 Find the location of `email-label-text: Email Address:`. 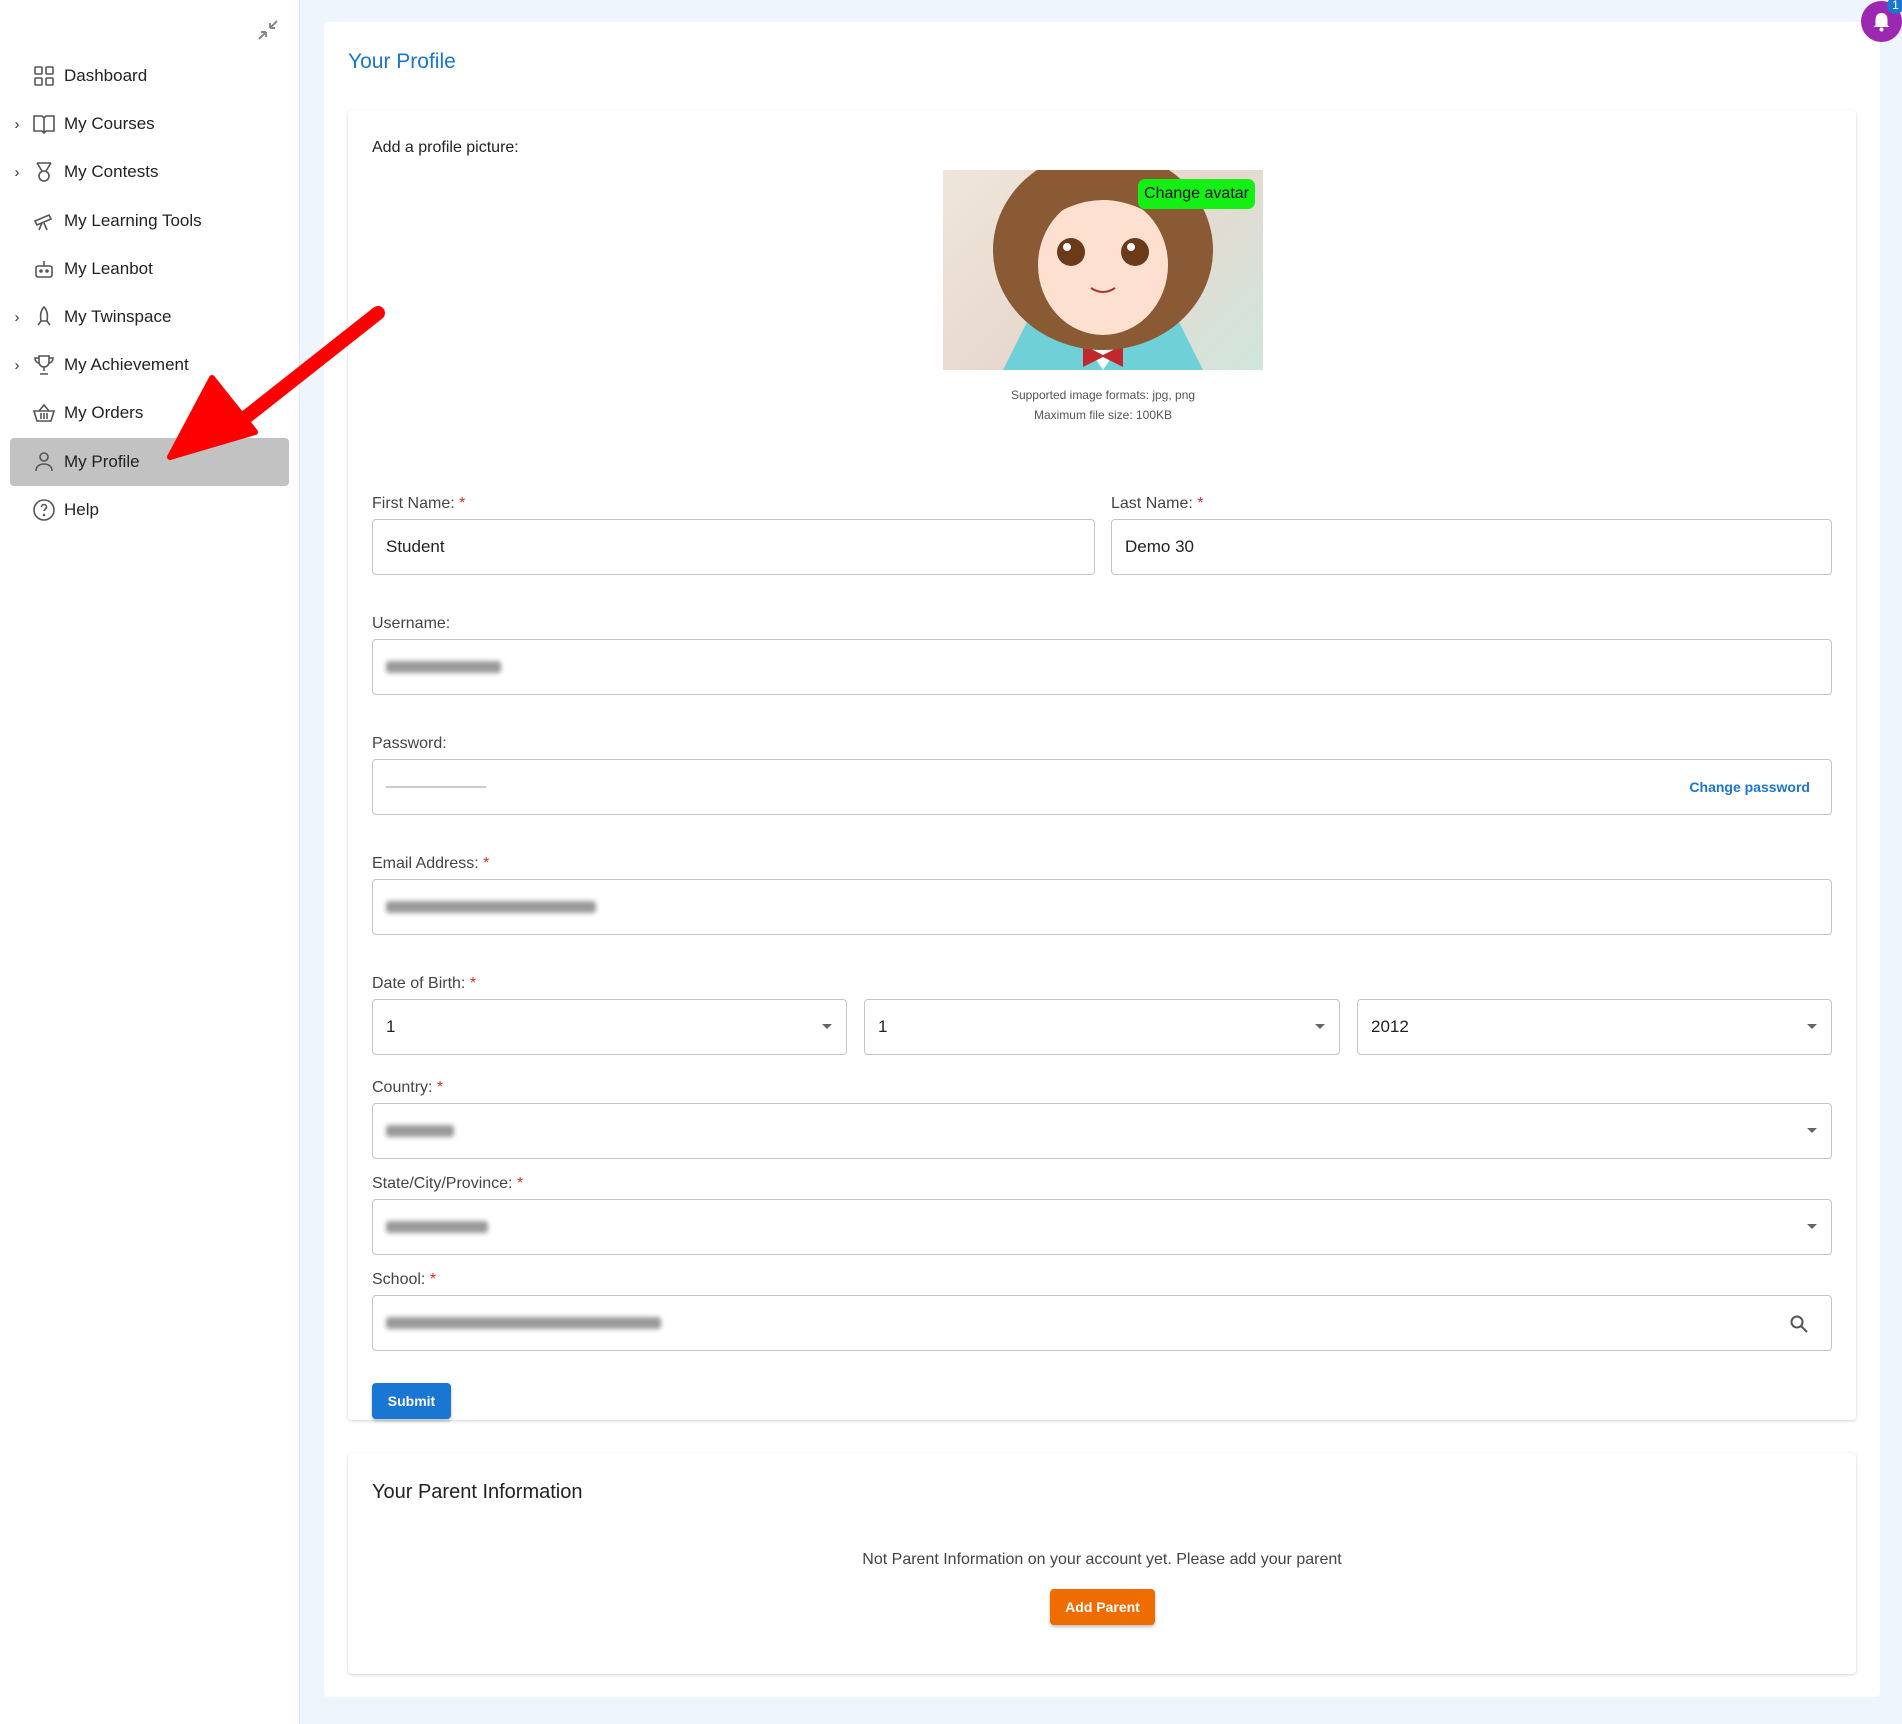

email-label-text: Email Address: is located at coordinates (425, 863).